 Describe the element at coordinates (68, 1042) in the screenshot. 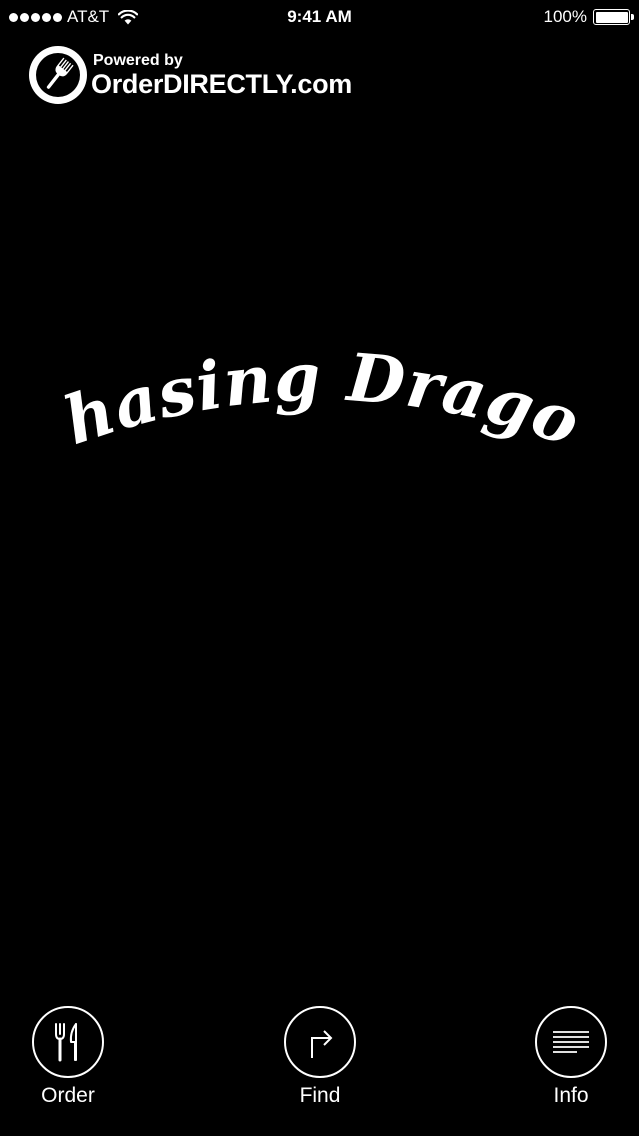

I see `utensils-icon` at that location.